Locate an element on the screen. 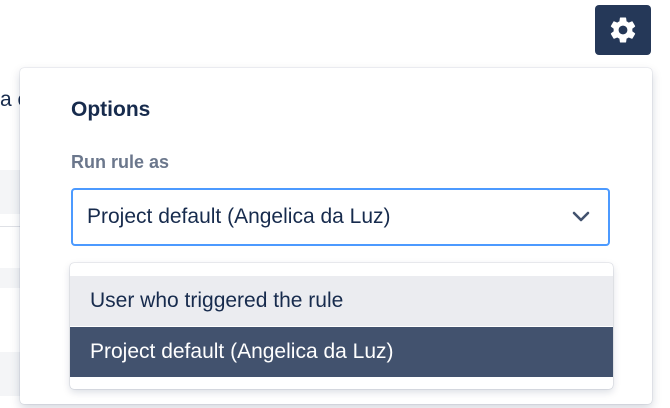 This screenshot has height=408, width=670. gear-icon is located at coordinates (623, 30).